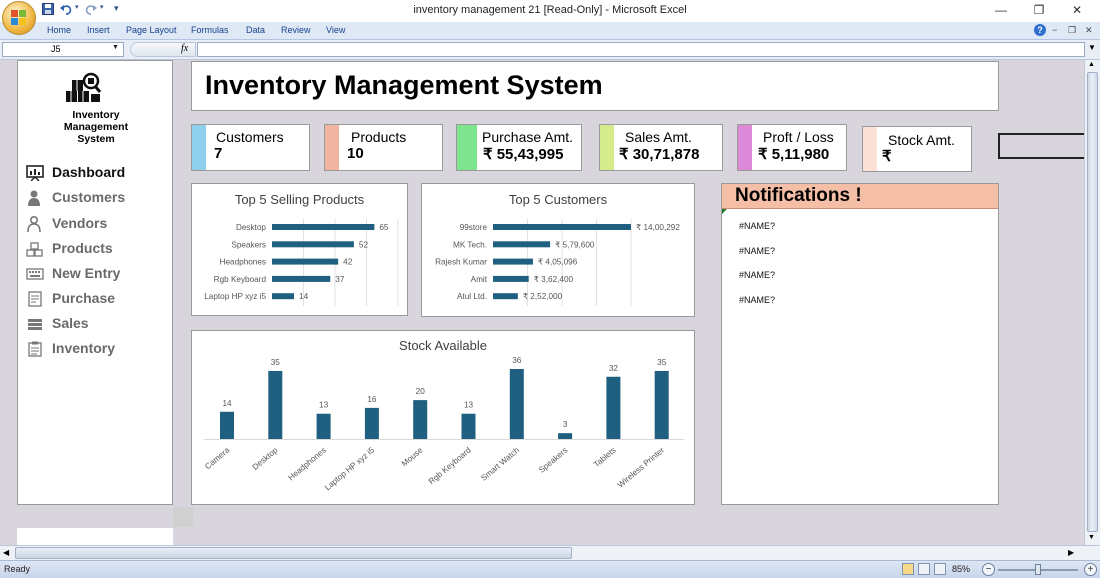 The image size is (1100, 578). I want to click on scroll-left-icon: ◀, so click(6, 552).